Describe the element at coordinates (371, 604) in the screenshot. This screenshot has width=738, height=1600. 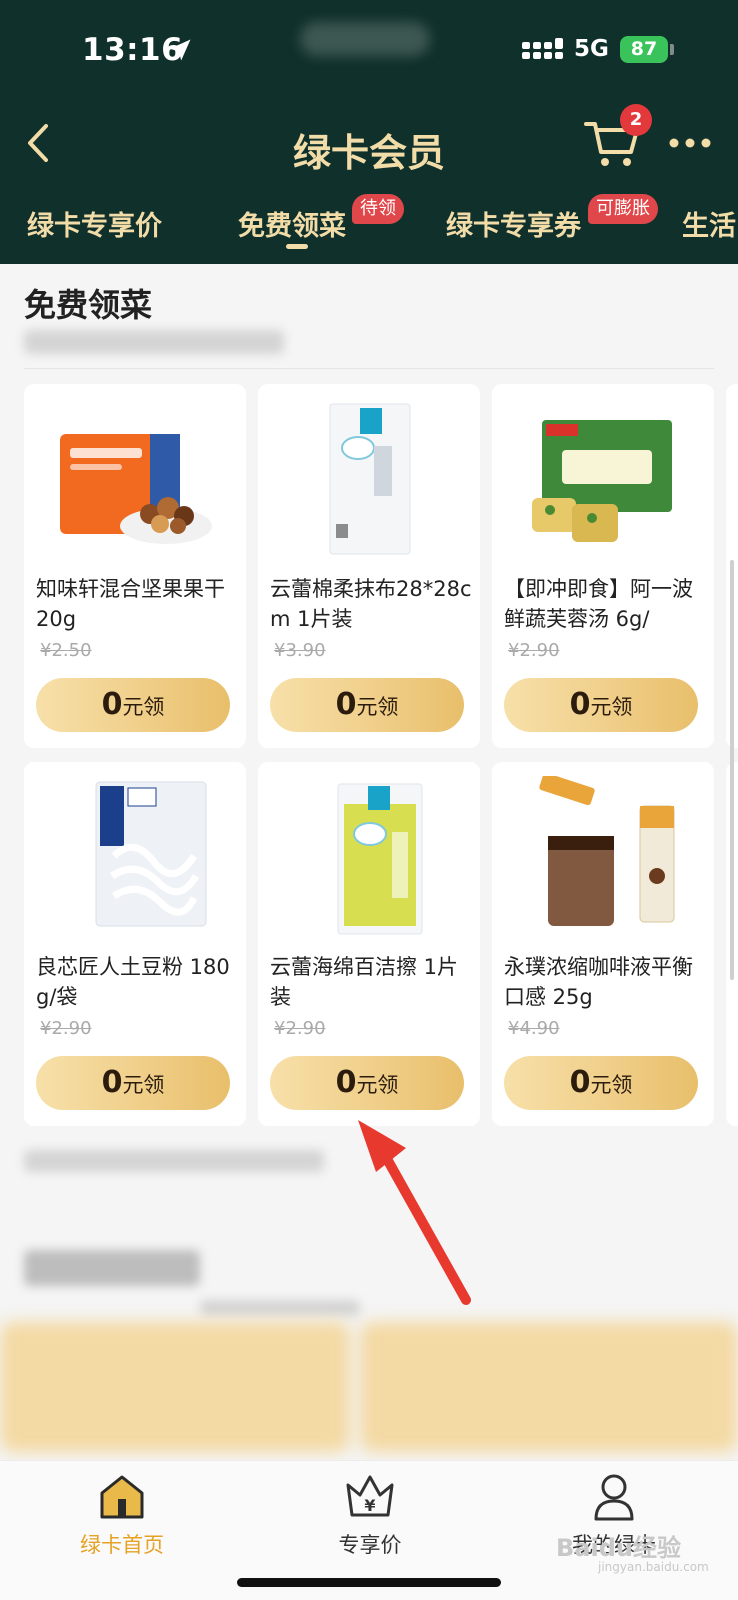
I see `product-name: 云蕾棉柔抹布28*28cm 1片装` at that location.